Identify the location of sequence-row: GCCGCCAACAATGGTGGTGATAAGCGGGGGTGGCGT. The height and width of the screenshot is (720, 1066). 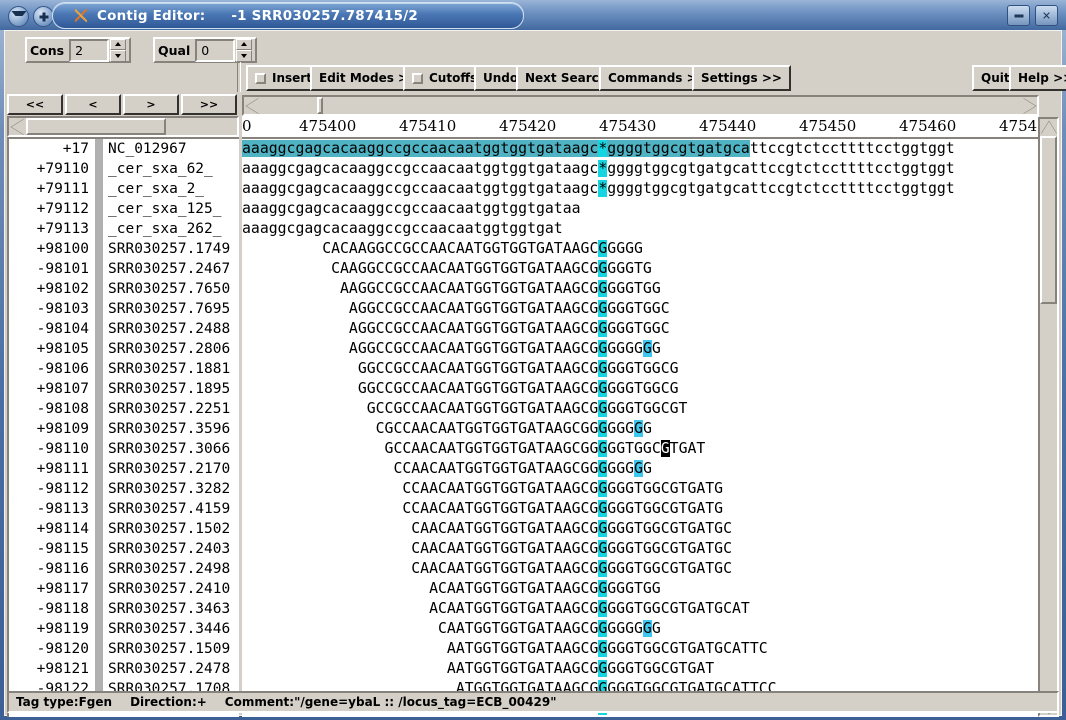
(640, 409).